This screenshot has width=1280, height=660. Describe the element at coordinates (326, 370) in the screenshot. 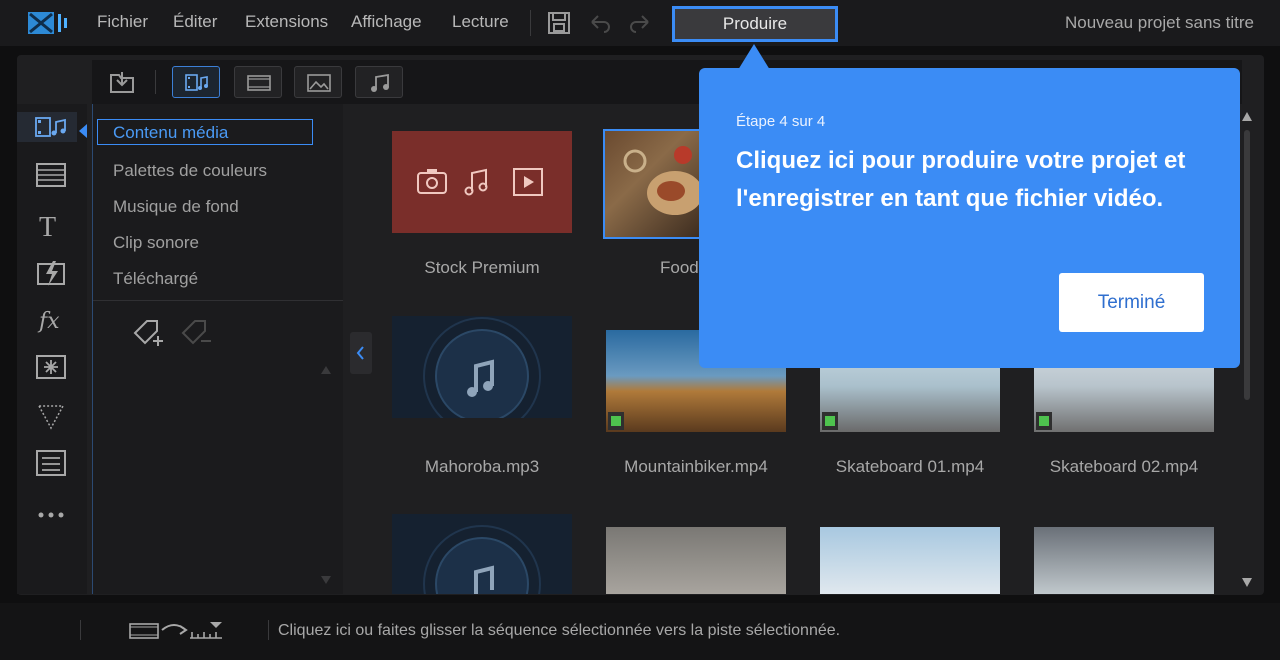

I see `folder-scroll-up` at that location.